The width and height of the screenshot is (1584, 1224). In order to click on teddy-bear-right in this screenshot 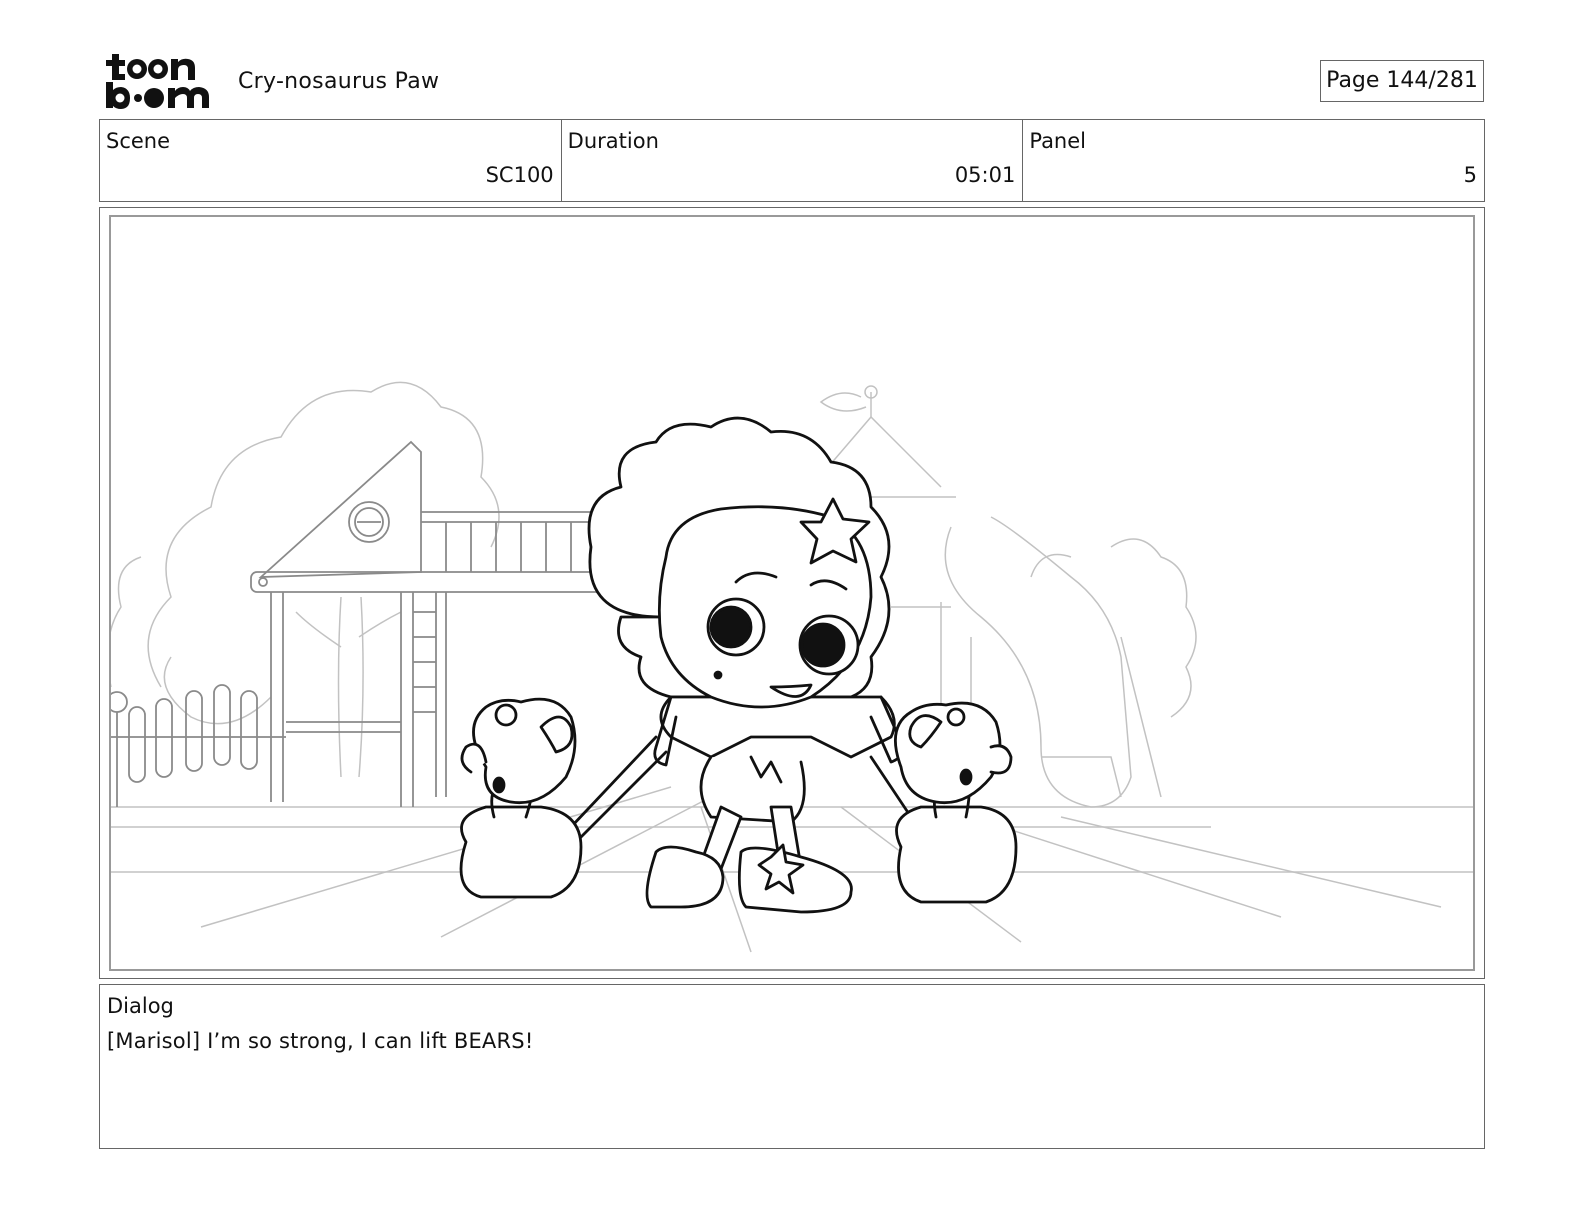, I will do `click(956, 802)`.